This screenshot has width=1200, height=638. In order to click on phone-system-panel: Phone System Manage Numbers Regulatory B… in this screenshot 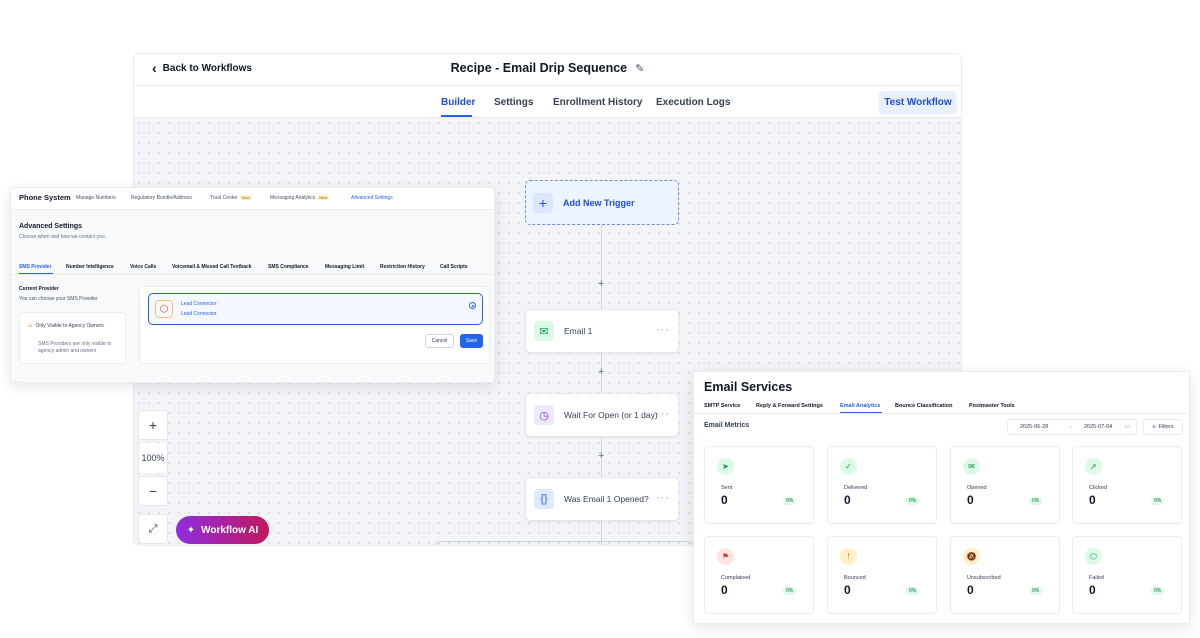, I will do `click(252, 285)`.